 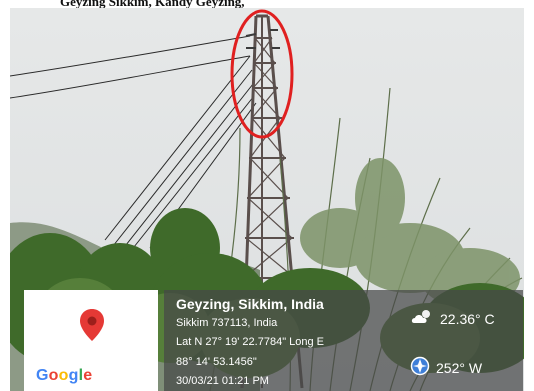 I want to click on weather-readout: 22.36° C, so click(x=452, y=318).